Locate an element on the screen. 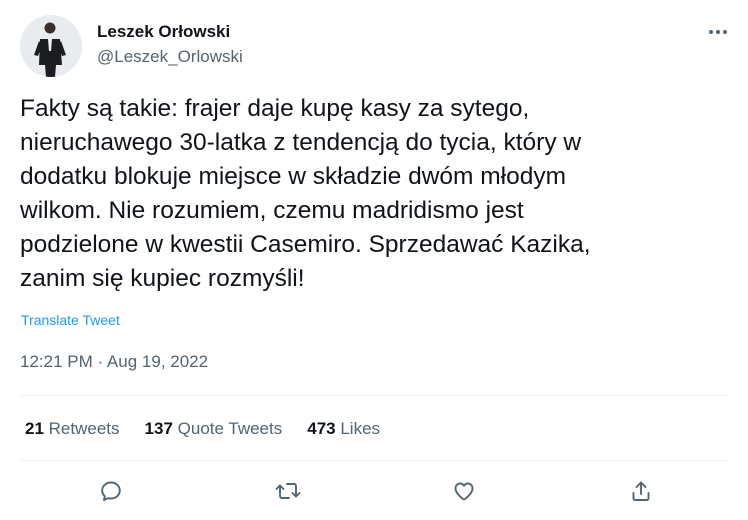 The image size is (748, 520). retweets-label: Retweets is located at coordinates (84, 428).